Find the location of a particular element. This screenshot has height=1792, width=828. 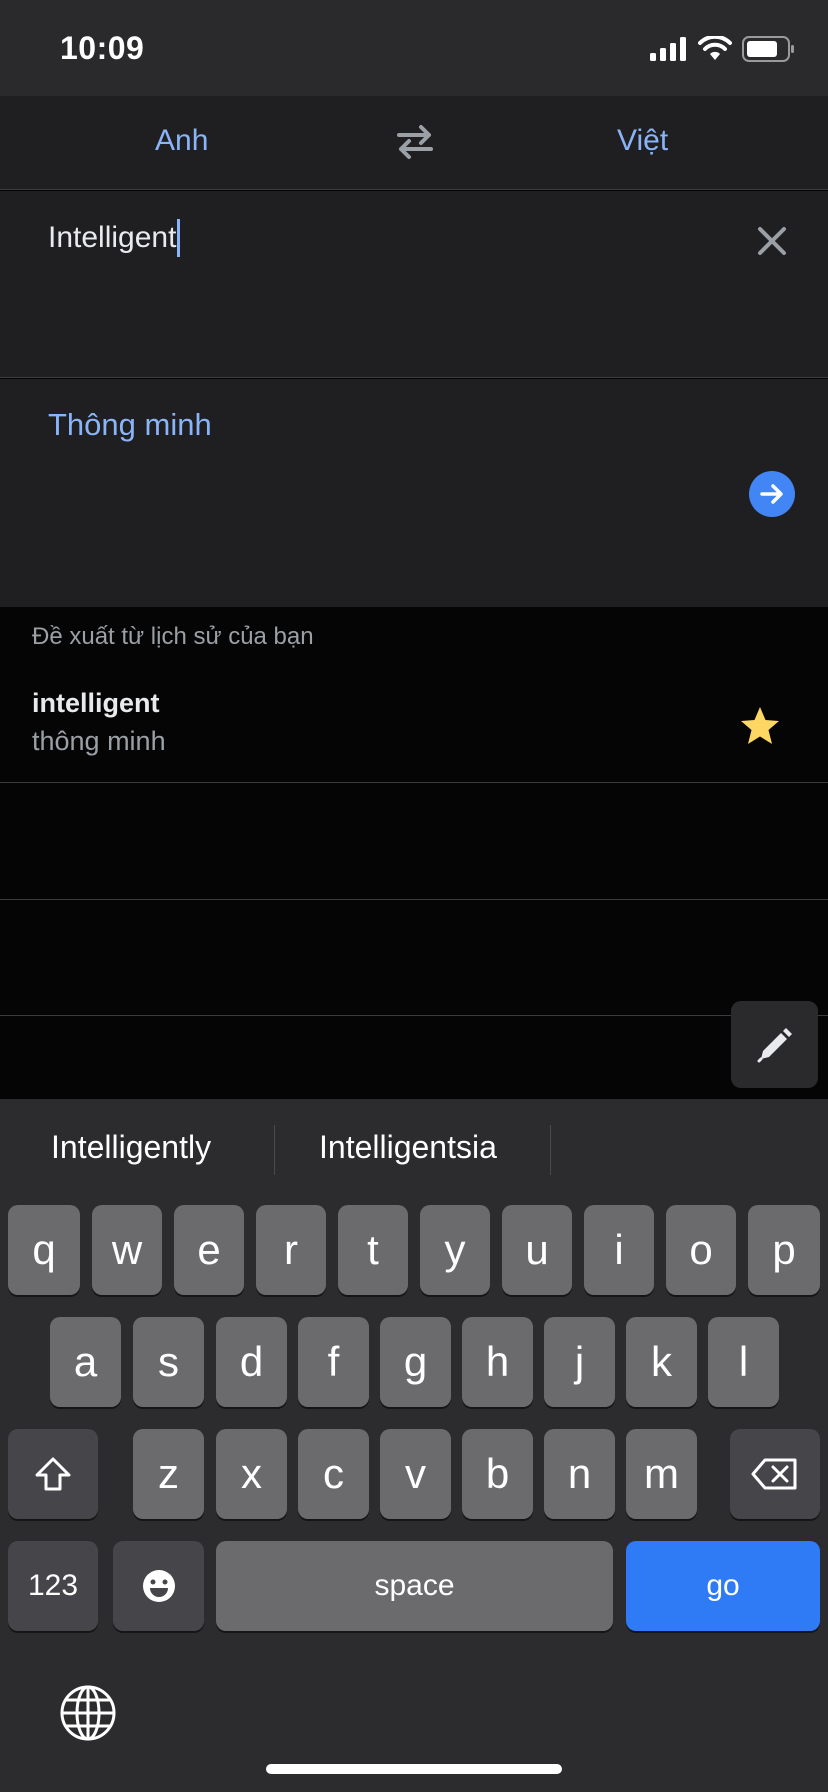

language-bar: Anh Việt is located at coordinates (414, 143).